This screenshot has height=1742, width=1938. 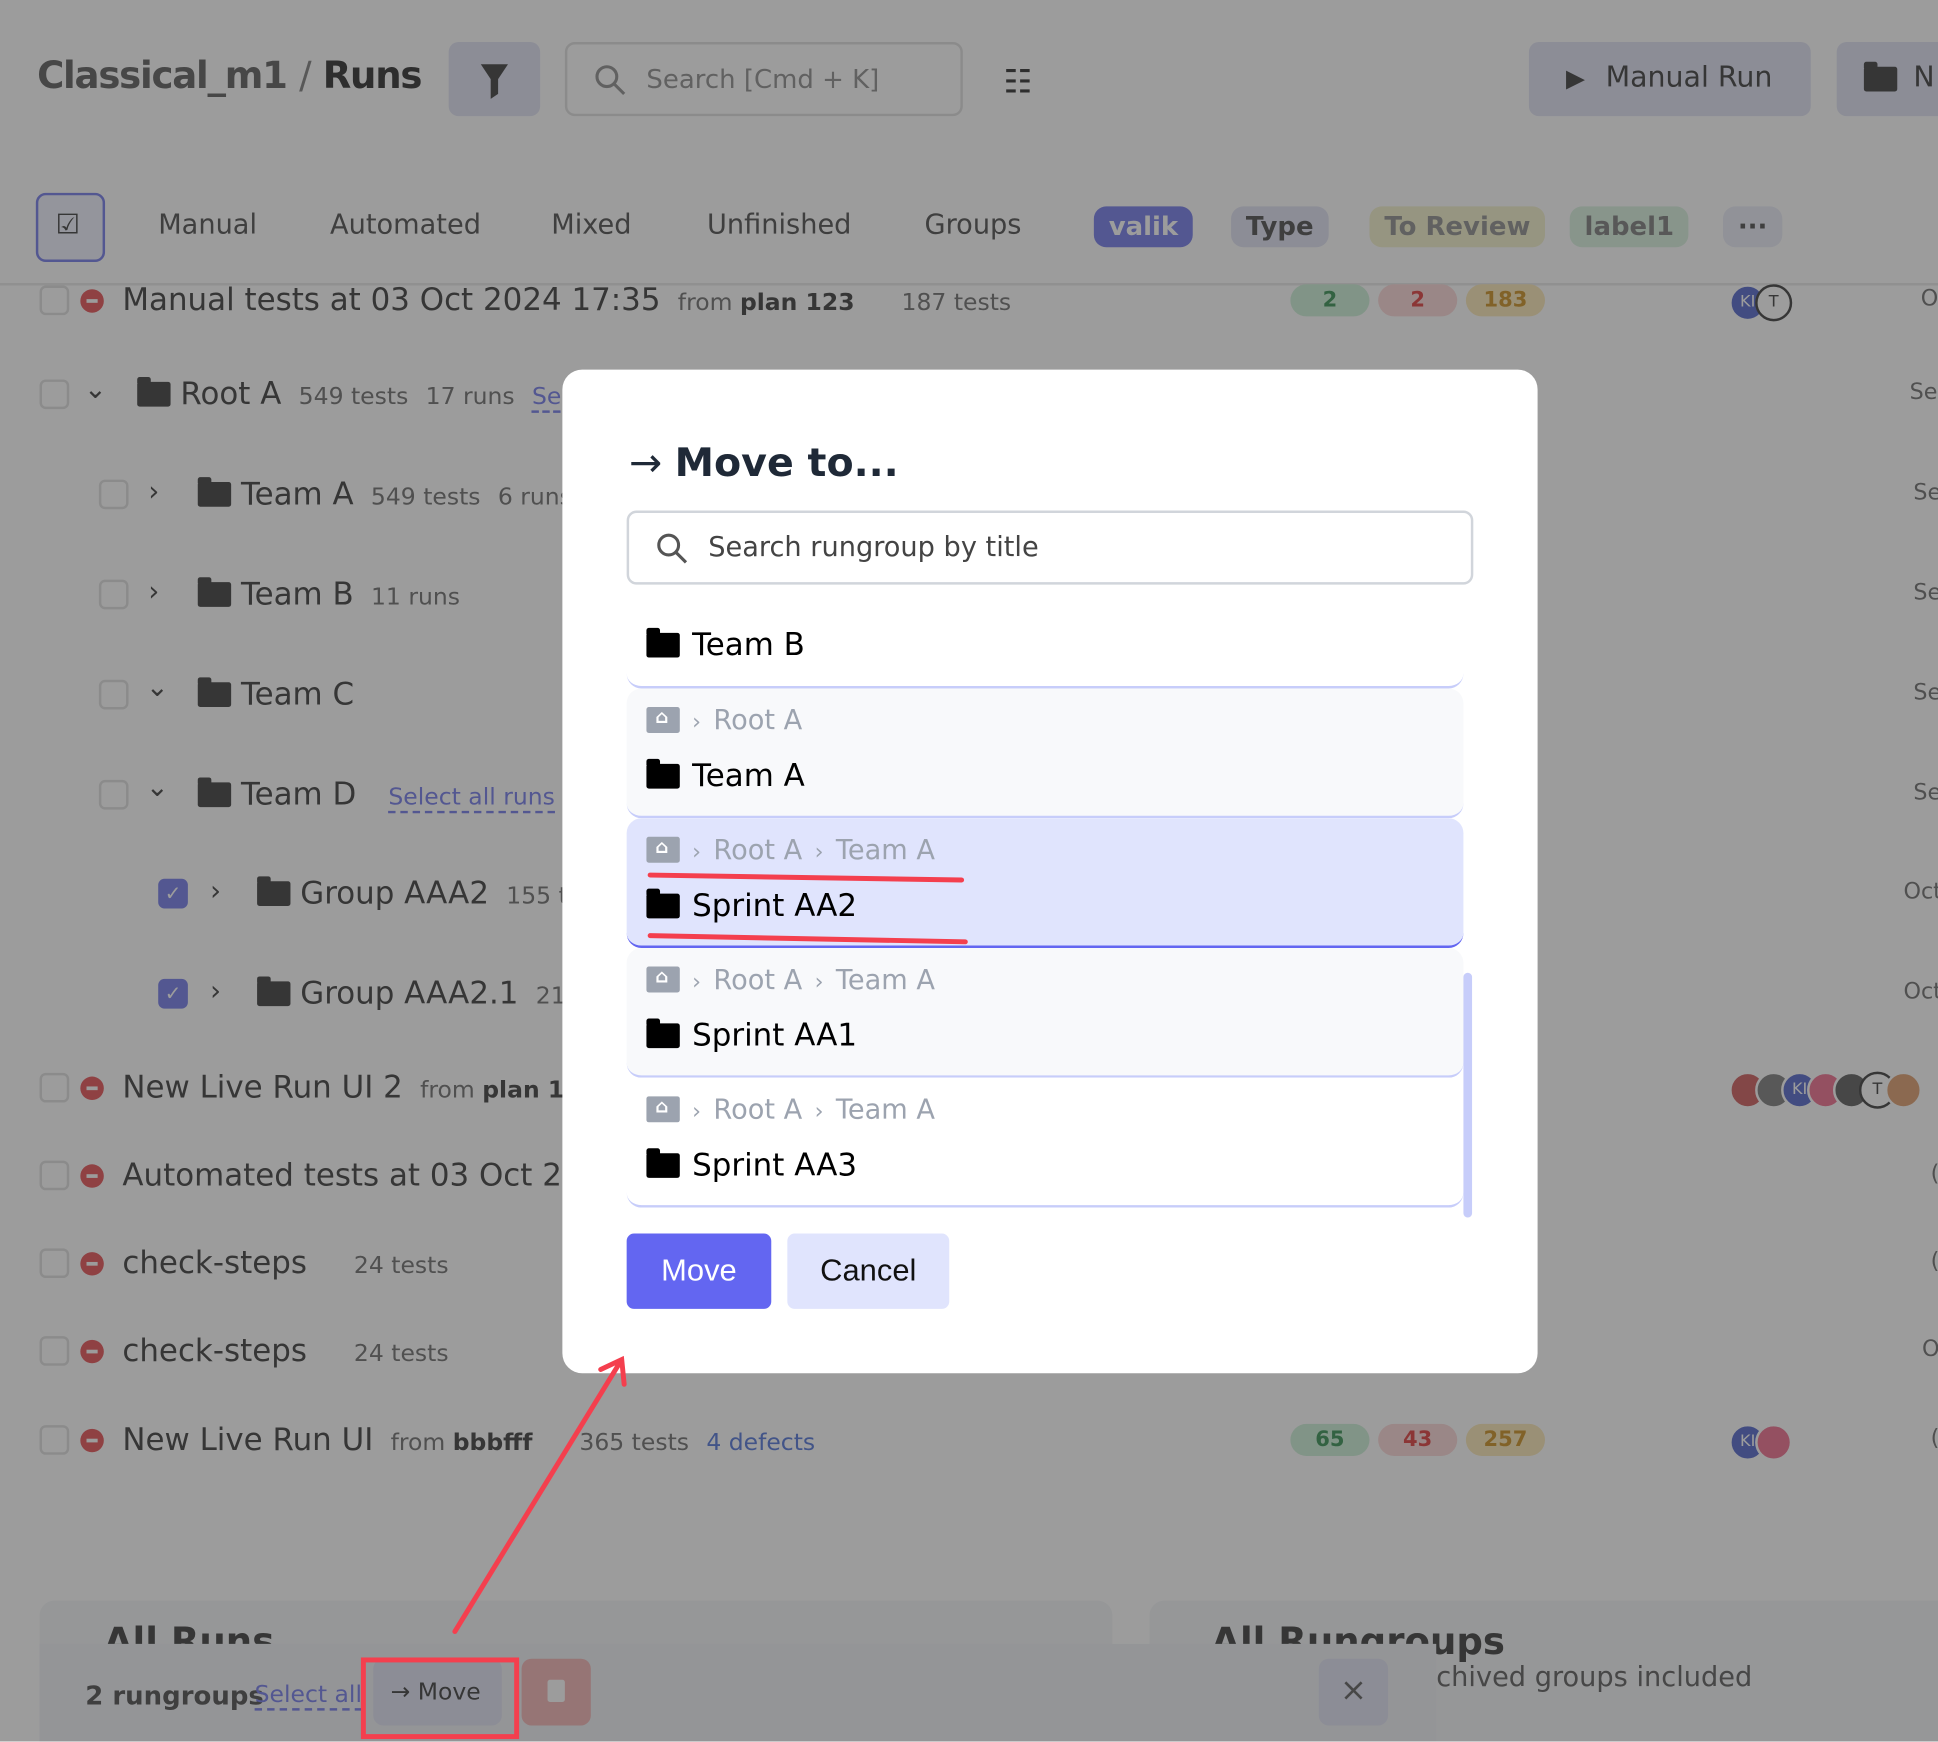 I want to click on arrow-right-icon: →, so click(x=646, y=462).